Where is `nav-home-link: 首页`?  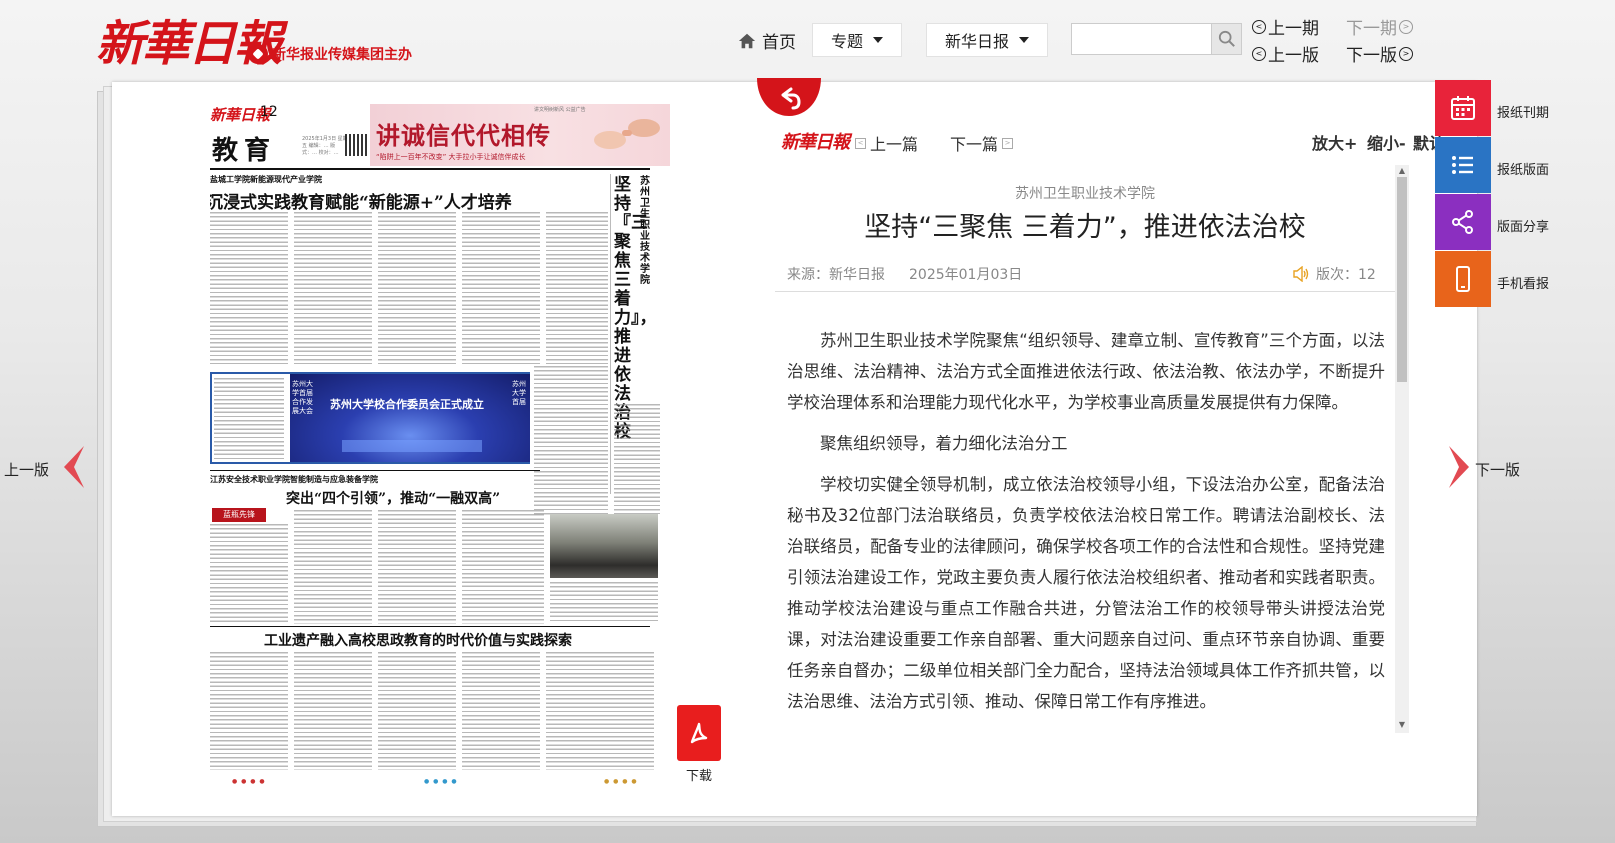 nav-home-link: 首页 is located at coordinates (767, 40).